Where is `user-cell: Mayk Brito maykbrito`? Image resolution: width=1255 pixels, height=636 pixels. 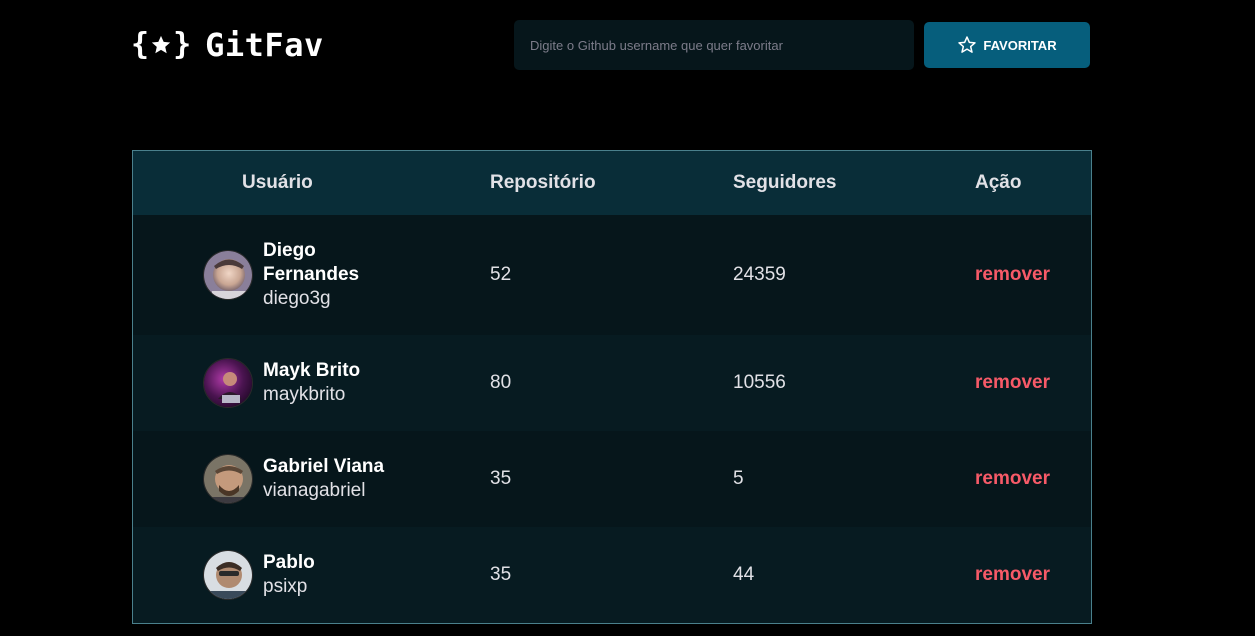
user-cell: Mayk Brito maykbrito is located at coordinates (311, 383).